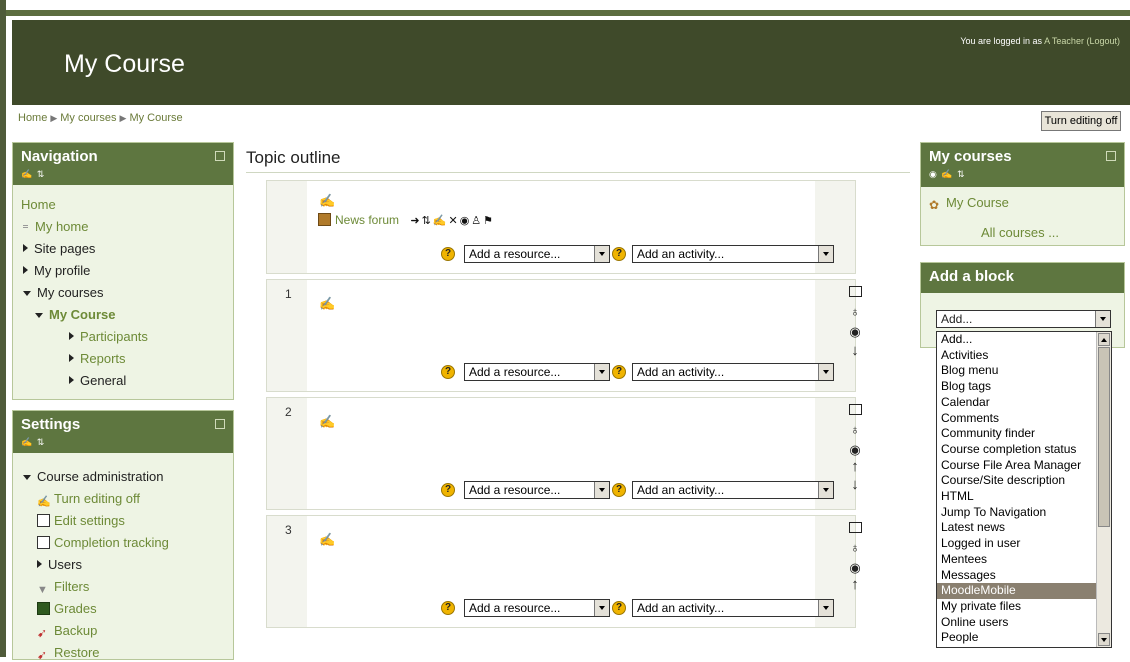 This screenshot has height=662, width=1130. I want to click on nav-my-home: My home, so click(55, 226).